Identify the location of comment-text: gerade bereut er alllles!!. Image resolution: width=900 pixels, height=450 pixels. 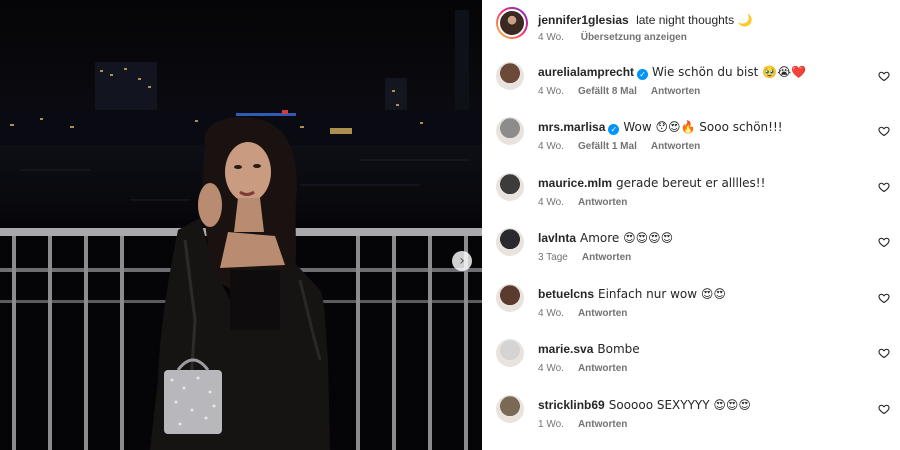
(691, 183).